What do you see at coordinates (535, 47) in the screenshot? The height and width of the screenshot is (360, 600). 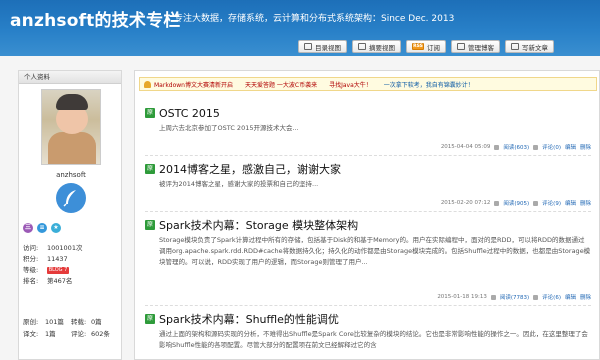 I see `write-article-label: 写新文章` at bounding box center [535, 47].